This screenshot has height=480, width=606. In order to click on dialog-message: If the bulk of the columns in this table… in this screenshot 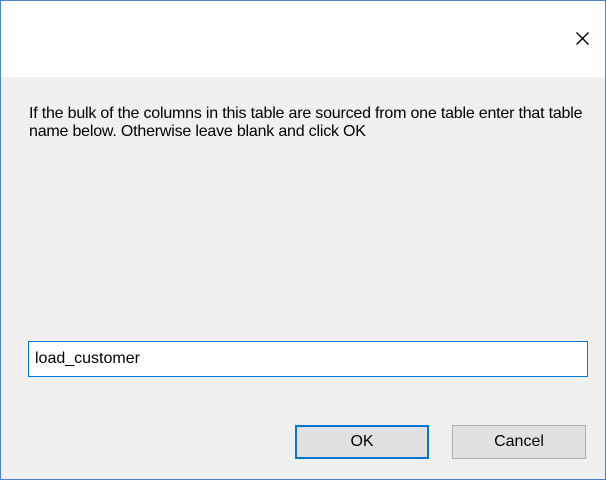, I will do `click(306, 122)`.